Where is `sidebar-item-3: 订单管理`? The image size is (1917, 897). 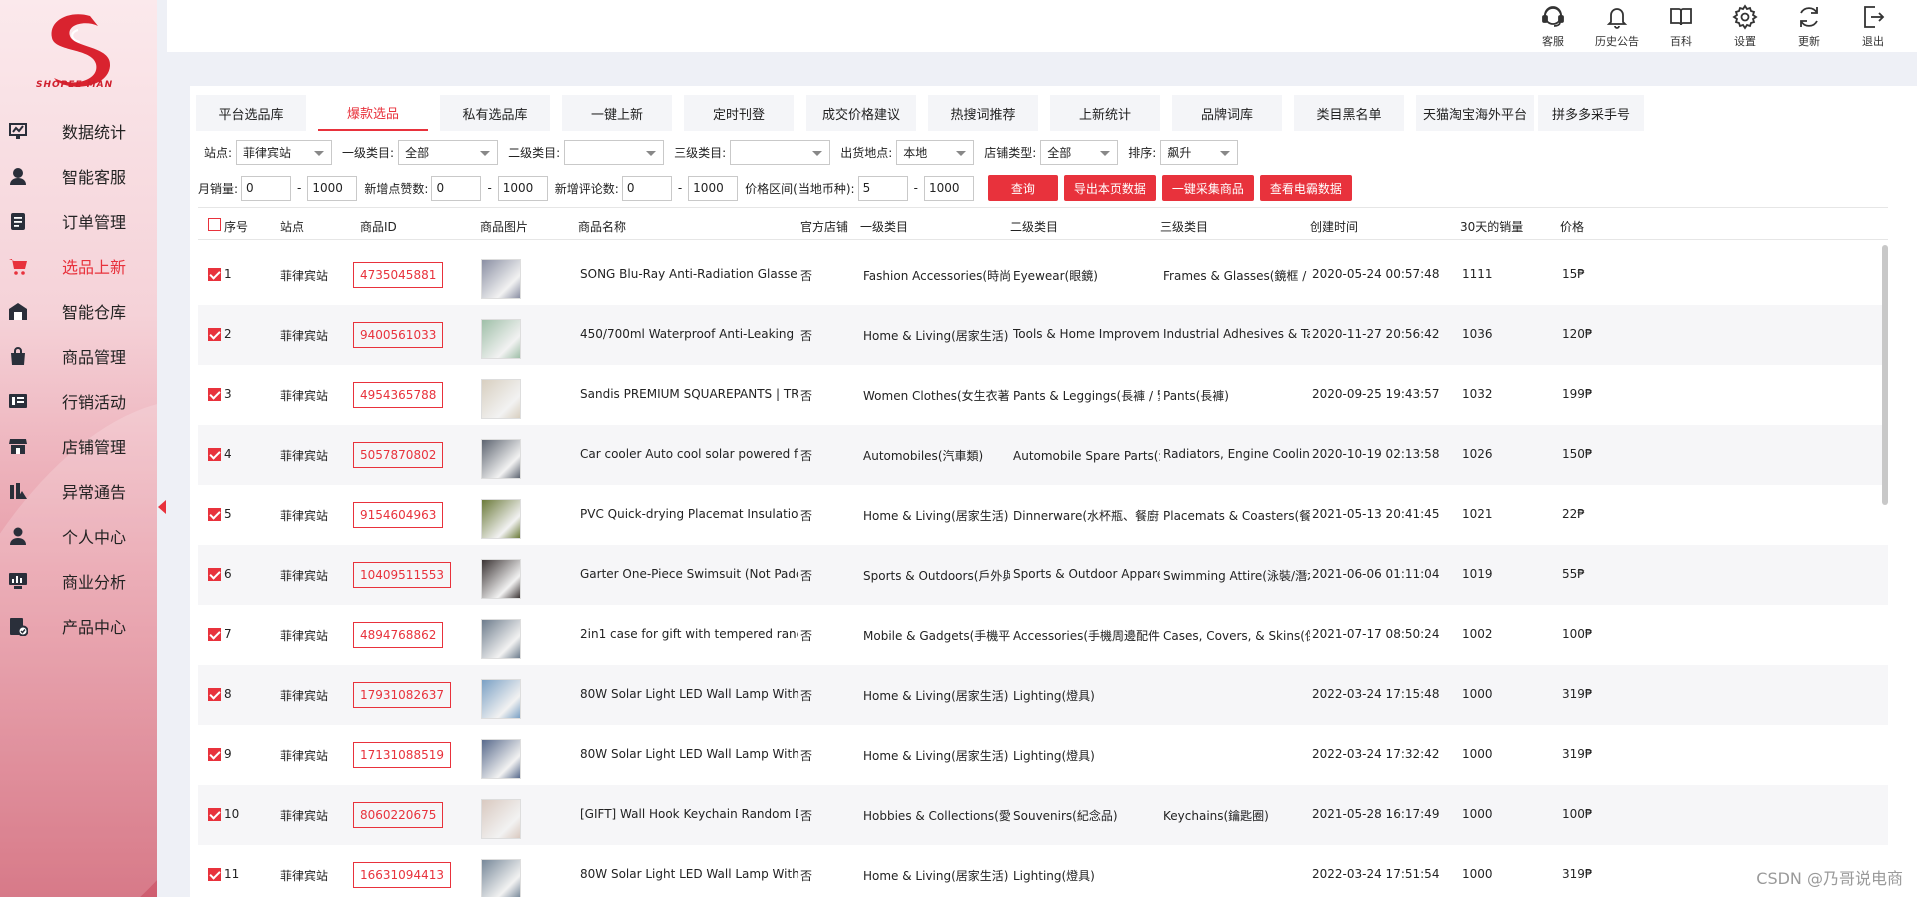
sidebar-item-3: 订单管理 is located at coordinates (78, 220).